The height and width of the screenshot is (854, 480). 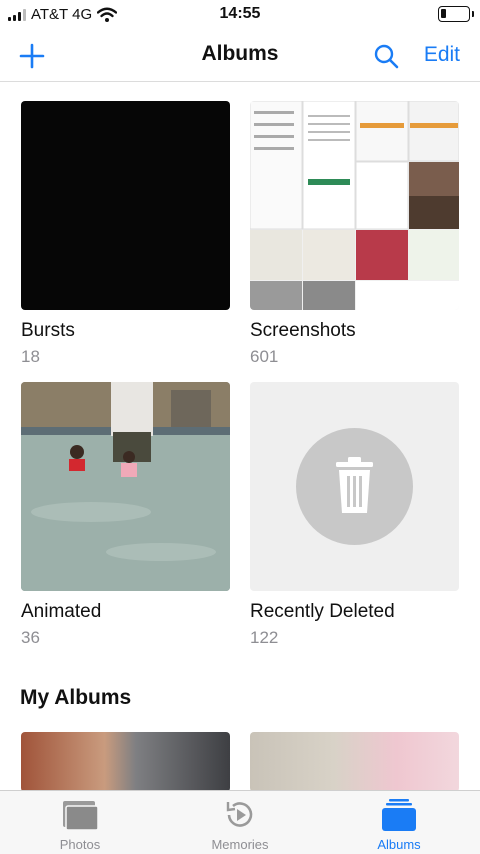 What do you see at coordinates (81, 816) in the screenshot?
I see `photos-icon` at bounding box center [81, 816].